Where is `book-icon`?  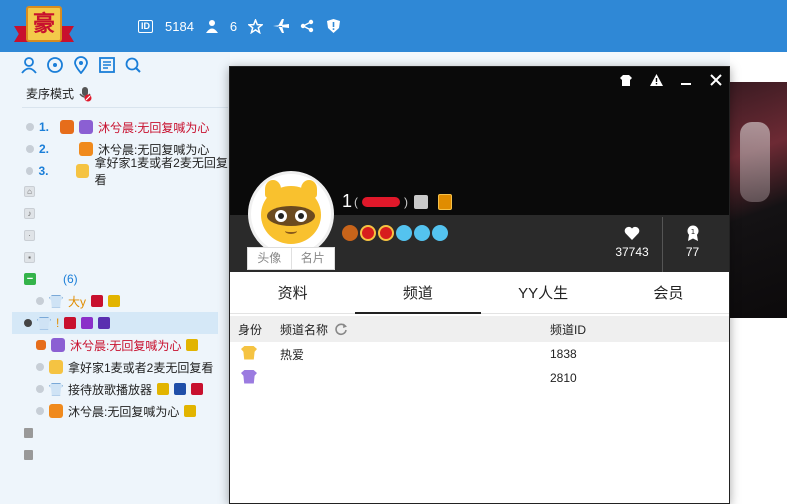 book-icon is located at coordinates (445, 201).